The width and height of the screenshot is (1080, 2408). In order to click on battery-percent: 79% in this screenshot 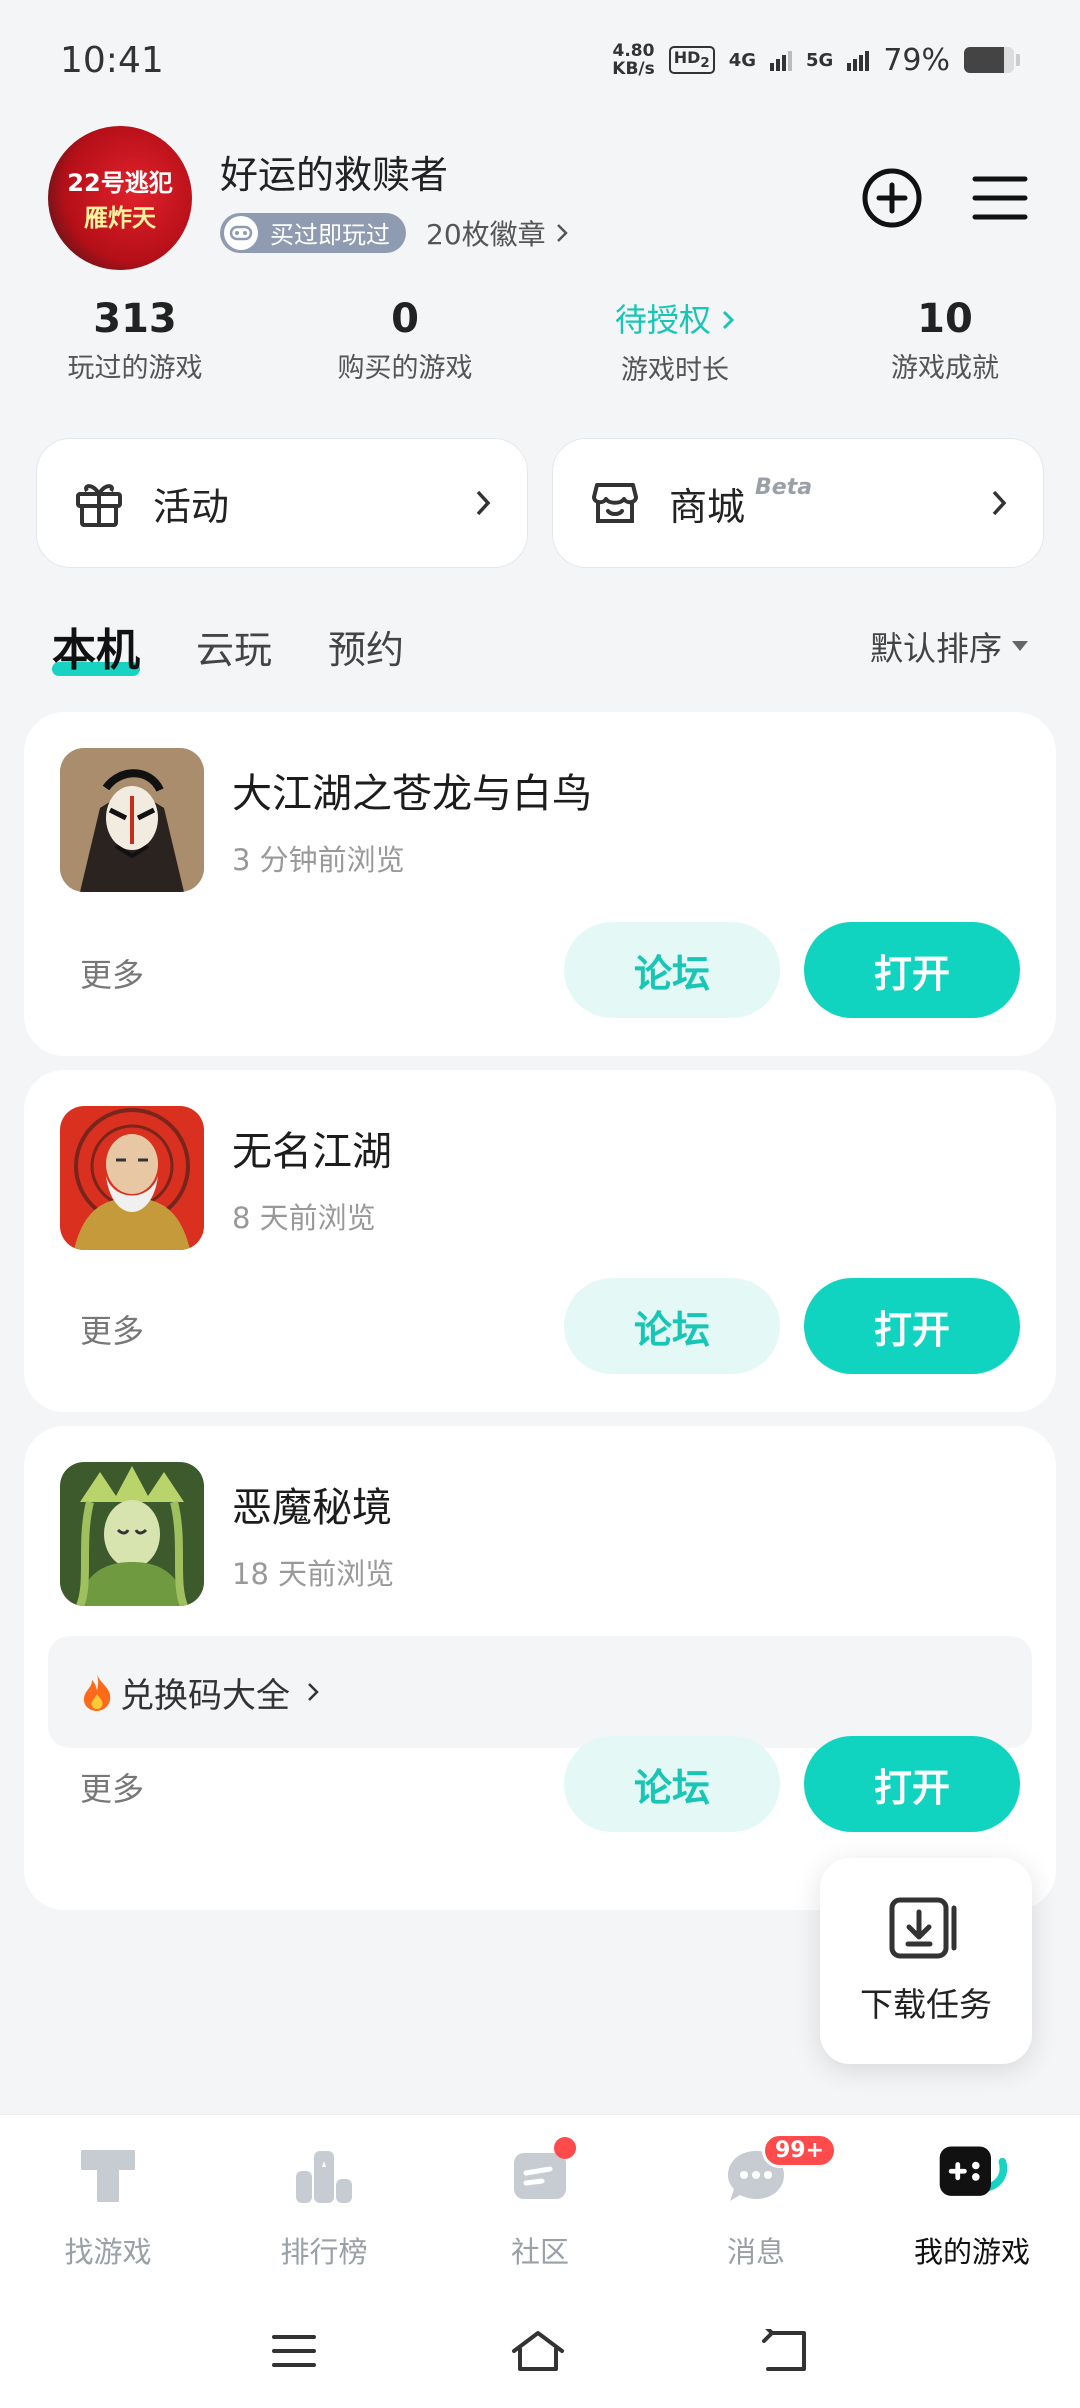, I will do `click(916, 60)`.